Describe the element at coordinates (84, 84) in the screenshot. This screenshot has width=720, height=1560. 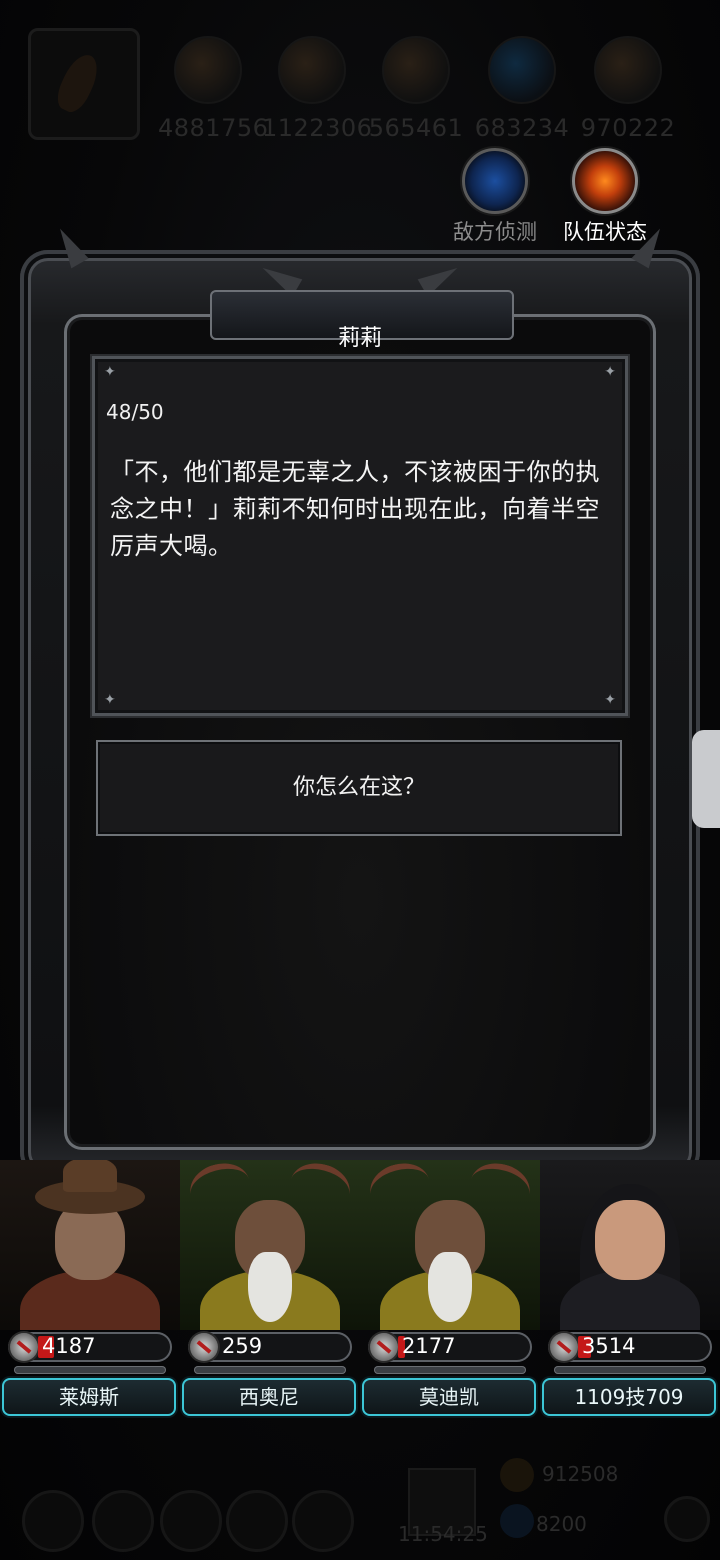
I see `player-avatar` at that location.